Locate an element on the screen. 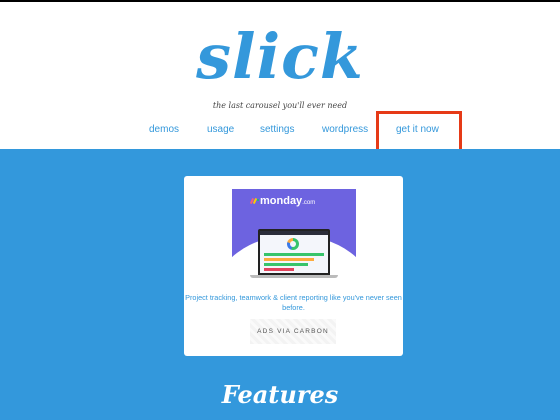  donut-chart-graphic is located at coordinates (293, 244).